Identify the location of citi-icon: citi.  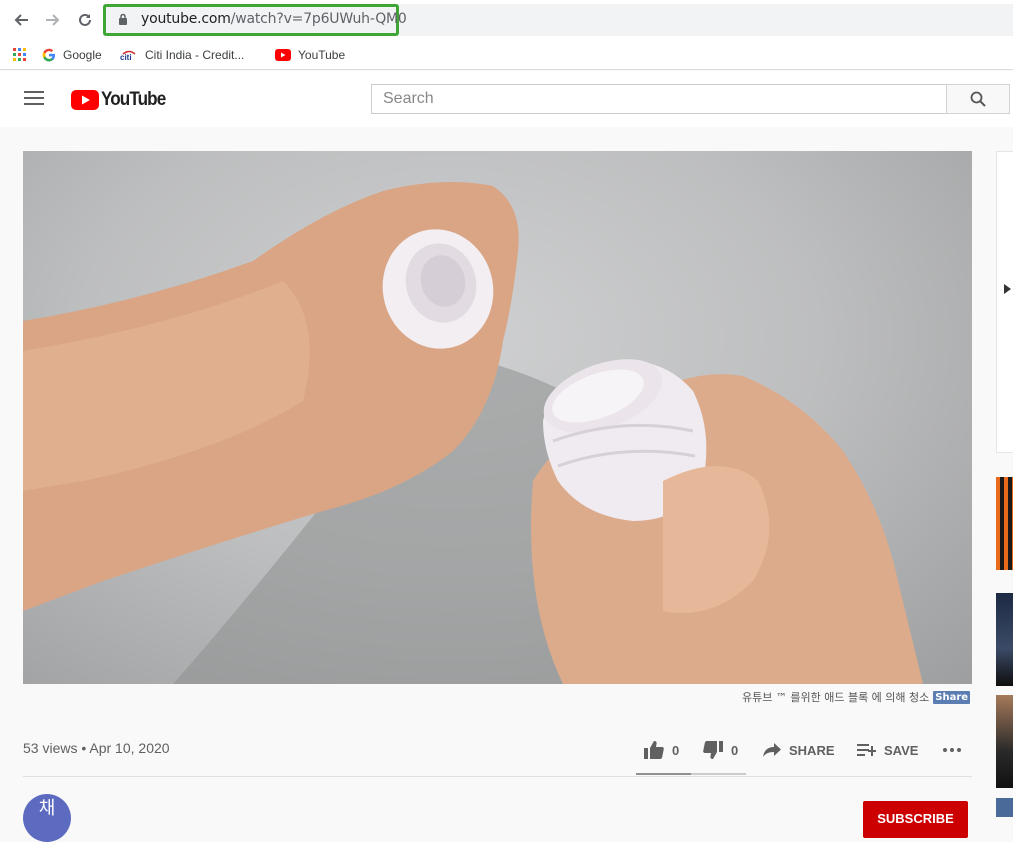
(128, 55).